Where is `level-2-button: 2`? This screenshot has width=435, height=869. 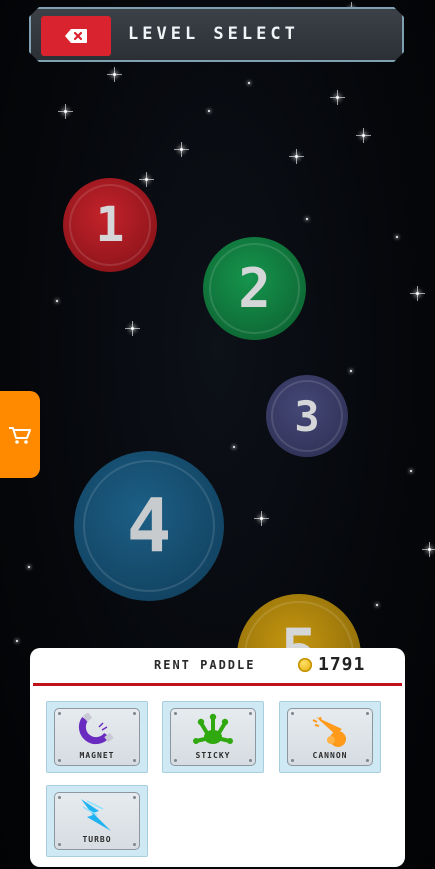
level-2-button: 2 is located at coordinates (254, 288).